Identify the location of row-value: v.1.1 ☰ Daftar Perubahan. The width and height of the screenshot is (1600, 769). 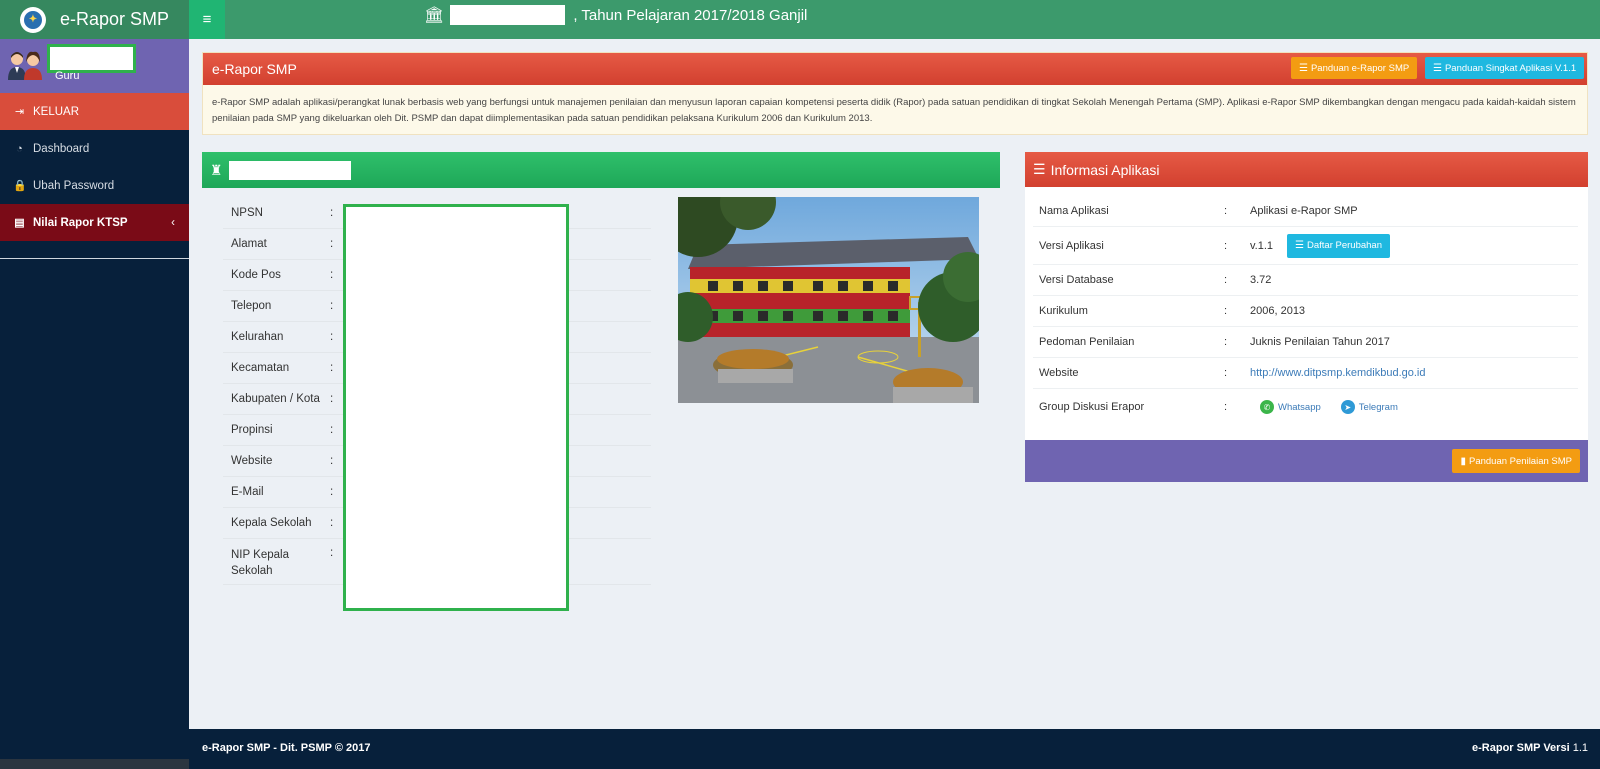
(1320, 245).